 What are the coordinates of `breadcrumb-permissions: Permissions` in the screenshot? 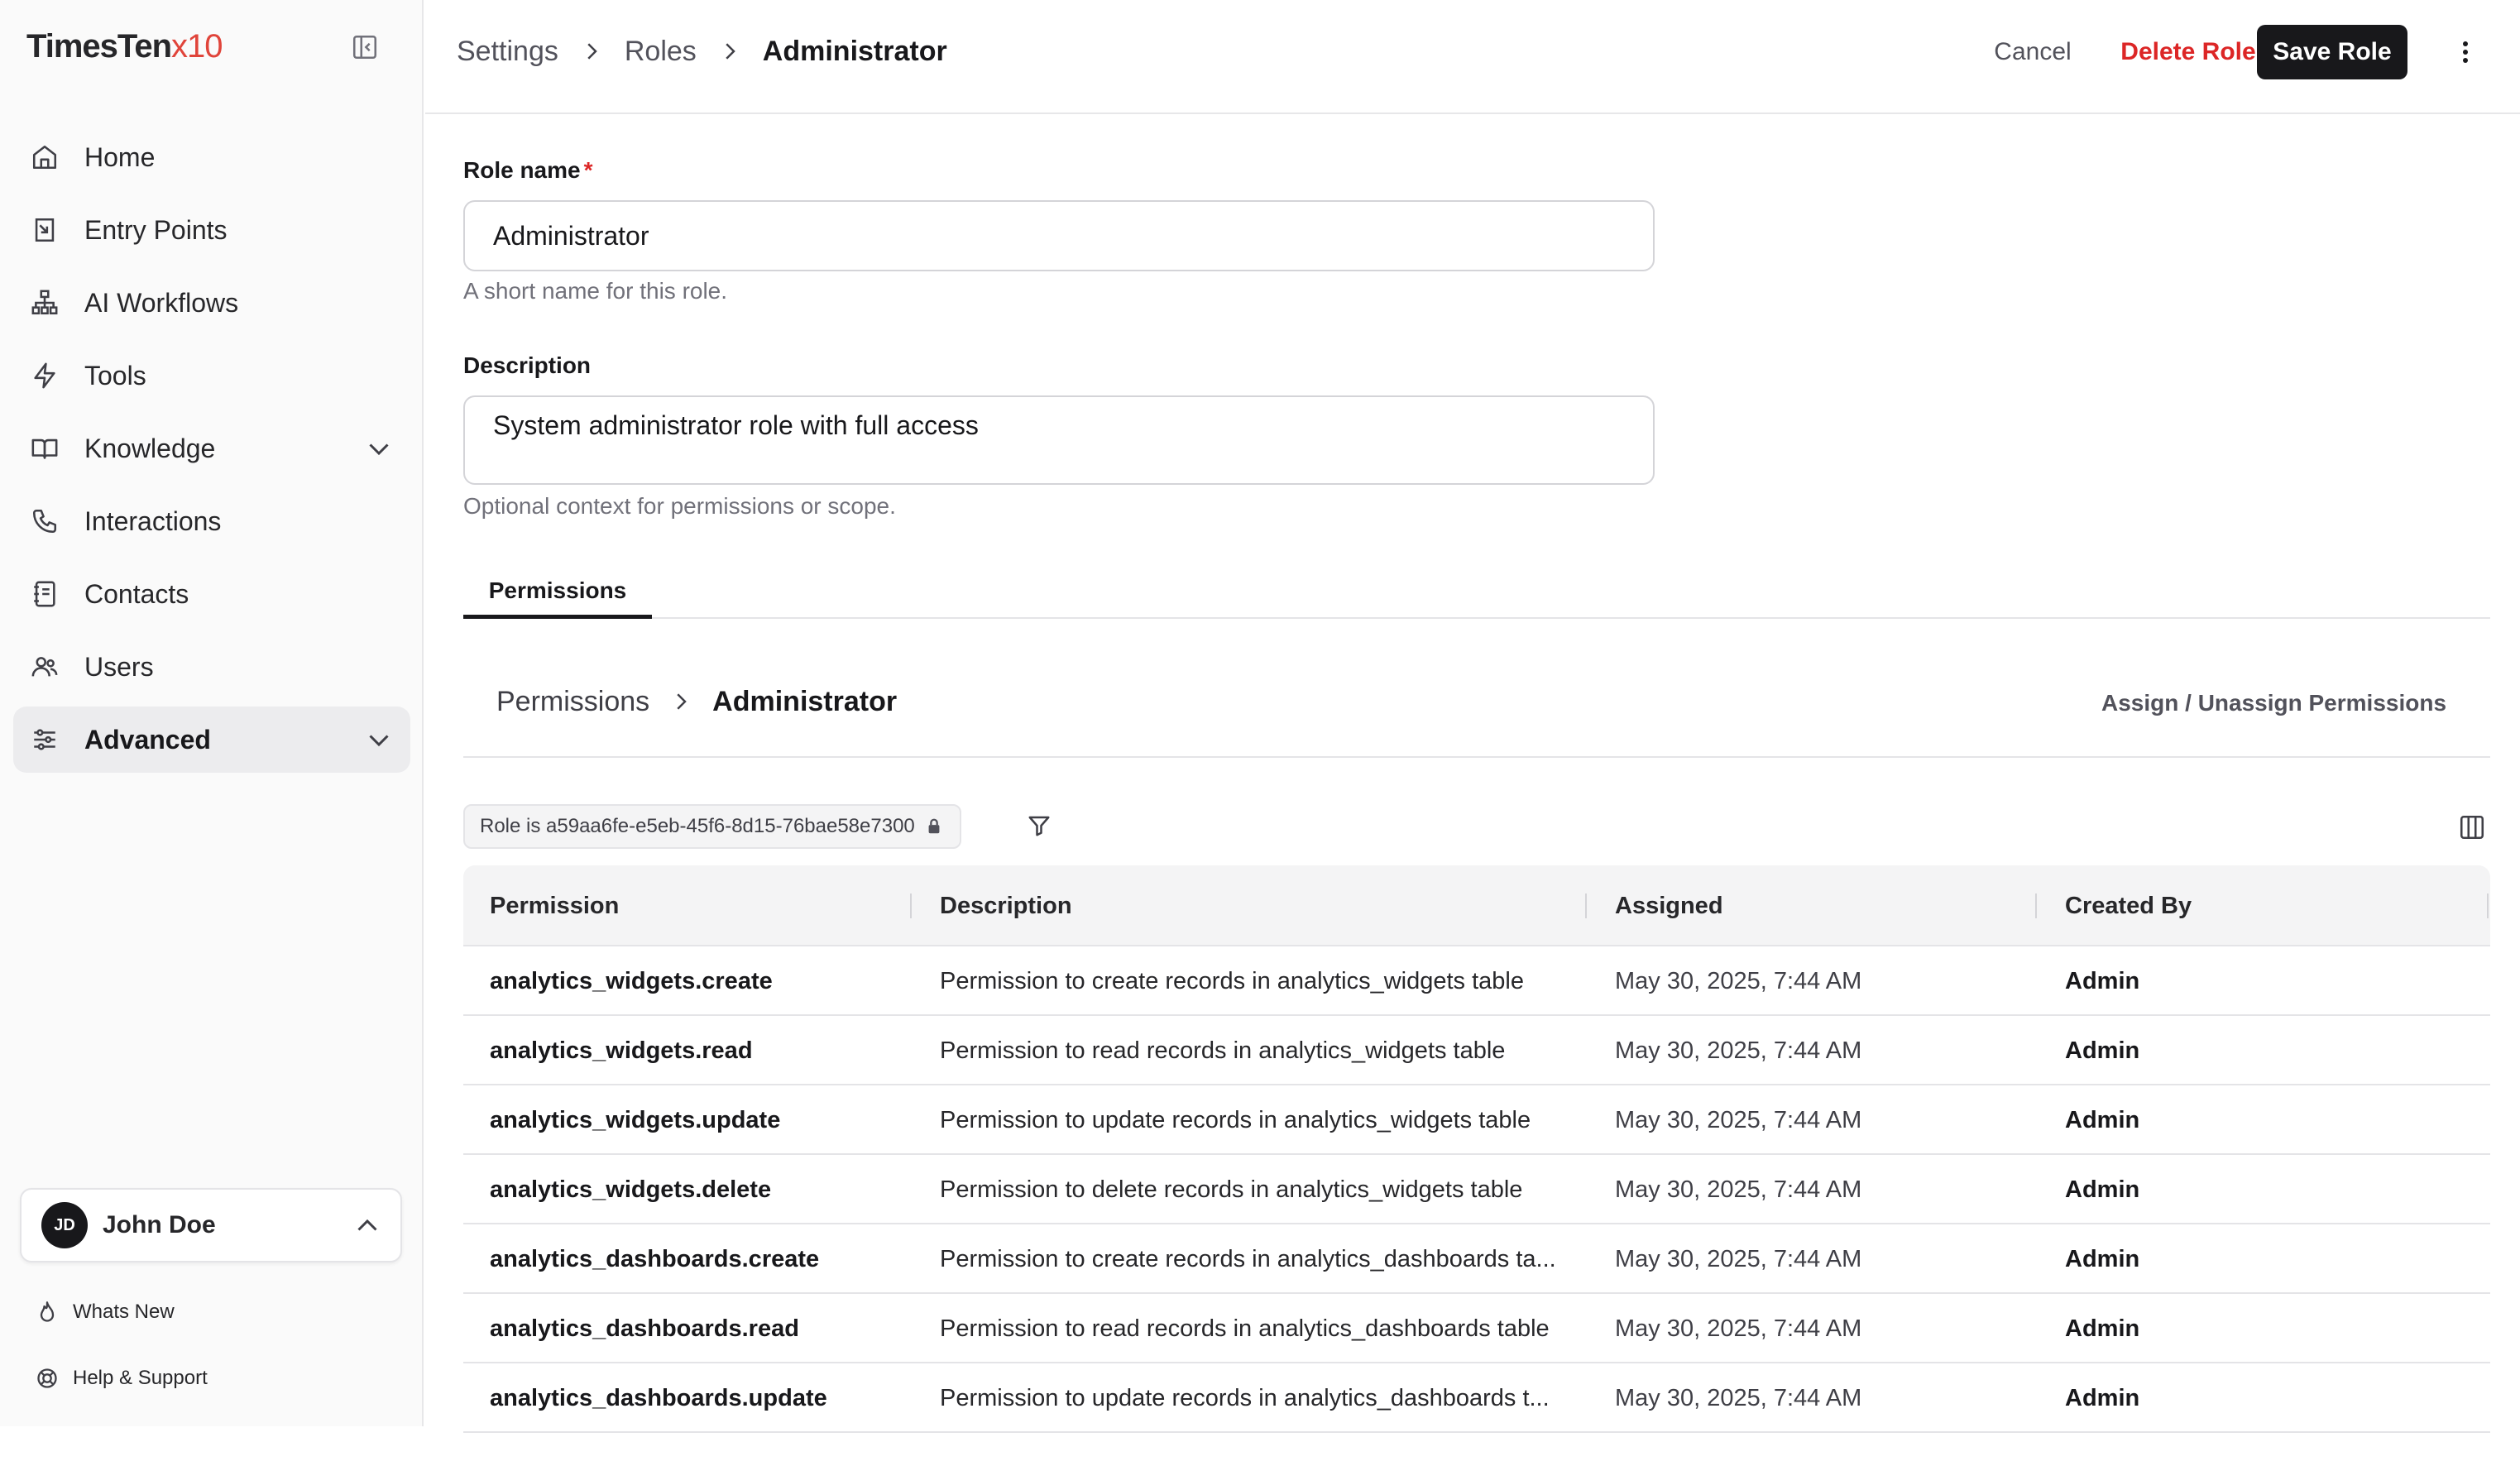 It's located at (572, 702).